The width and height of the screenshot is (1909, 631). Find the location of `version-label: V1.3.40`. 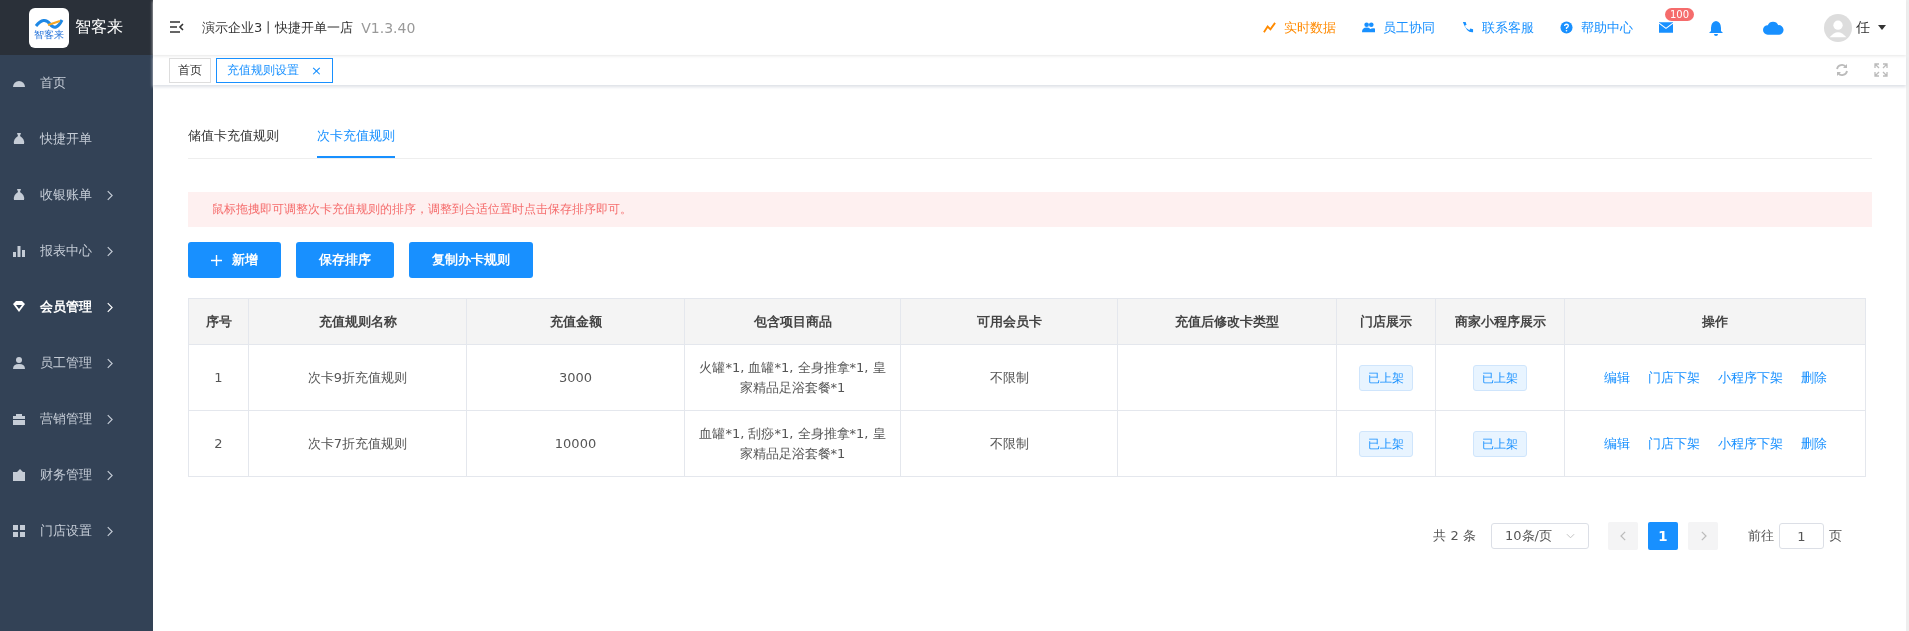

version-label: V1.3.40 is located at coordinates (388, 27).